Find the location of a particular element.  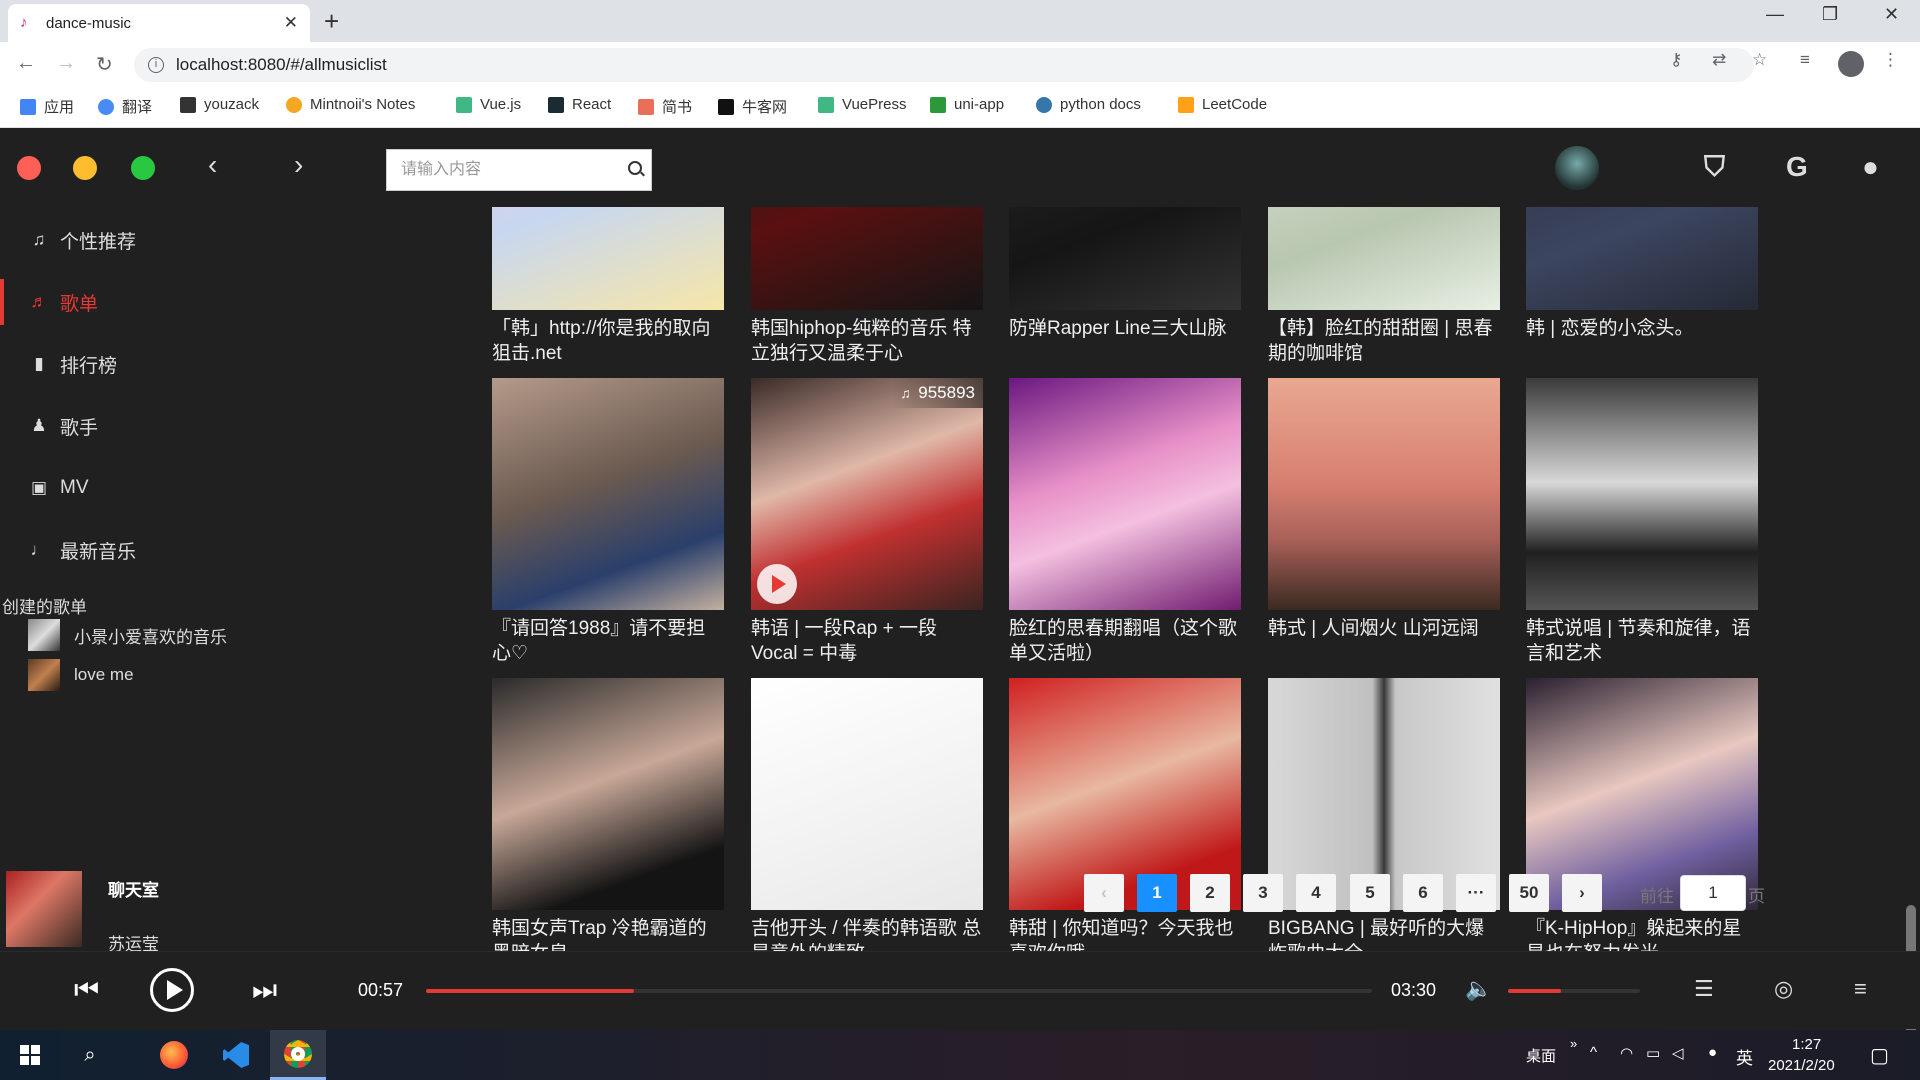

ime-language: 英 is located at coordinates (1744, 1056).